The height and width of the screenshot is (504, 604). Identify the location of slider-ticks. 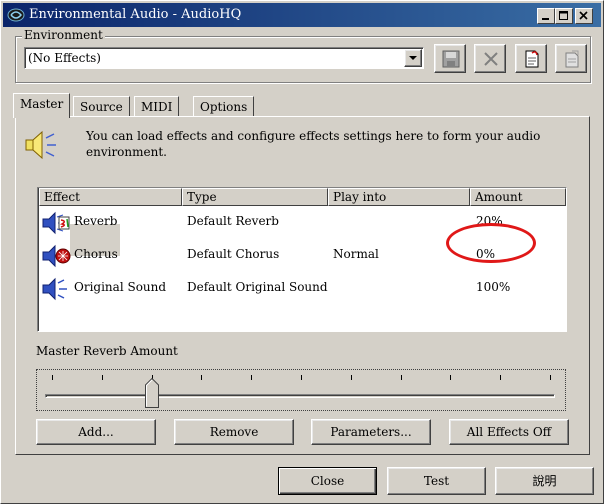
(301, 378).